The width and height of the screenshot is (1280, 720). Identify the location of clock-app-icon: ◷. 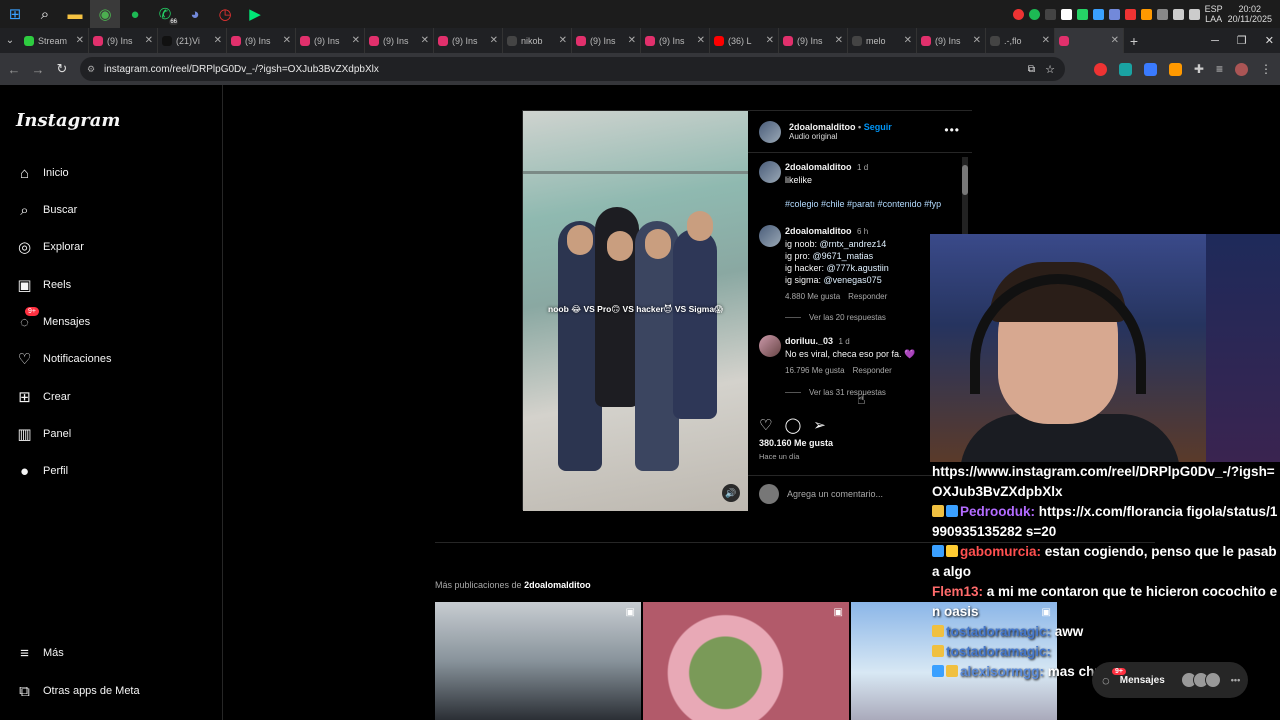
(225, 14).